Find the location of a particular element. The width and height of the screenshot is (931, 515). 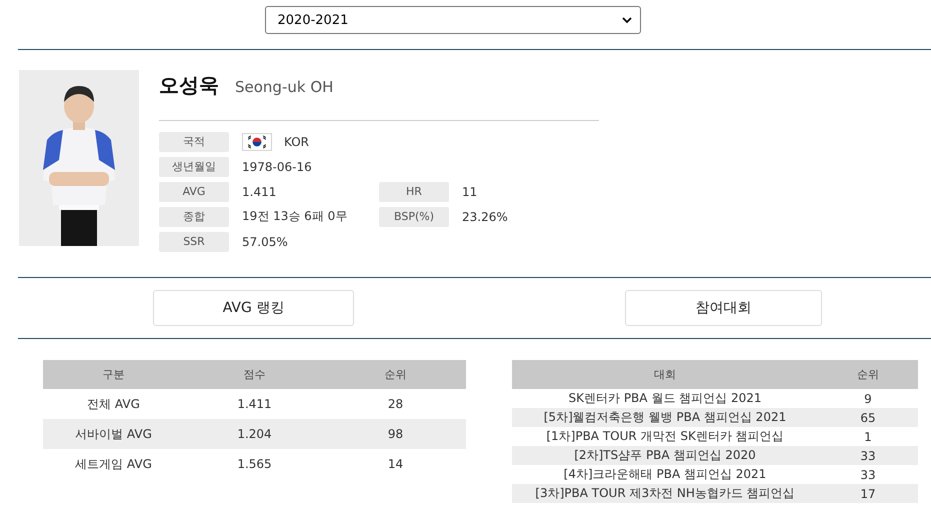

table-cell-text: 1.411 is located at coordinates (254, 404).